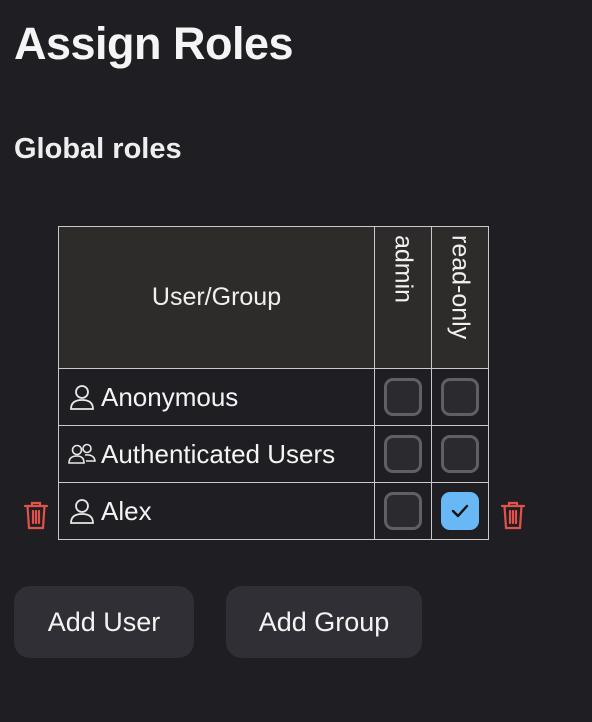  I want to click on add-group-button: Add Group, so click(324, 622).